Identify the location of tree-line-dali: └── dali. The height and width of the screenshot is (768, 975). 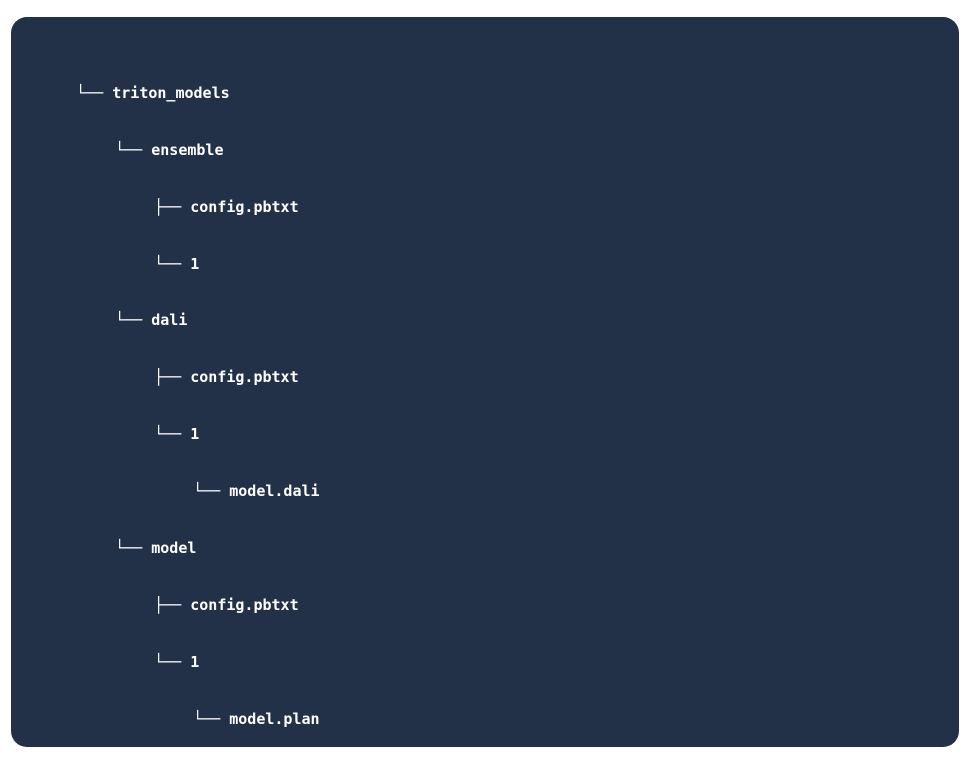
(133, 306).